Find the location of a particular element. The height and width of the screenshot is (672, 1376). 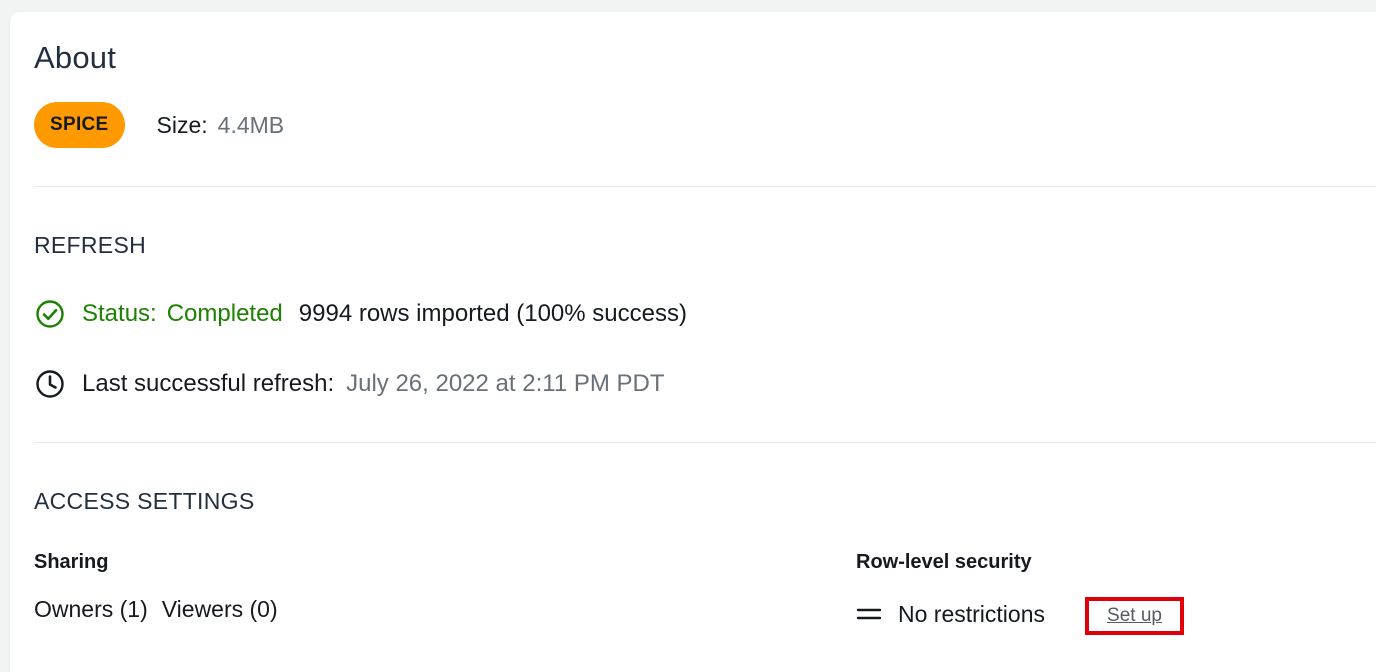

last-refresh-label: Last successful refresh: is located at coordinates (208, 383).